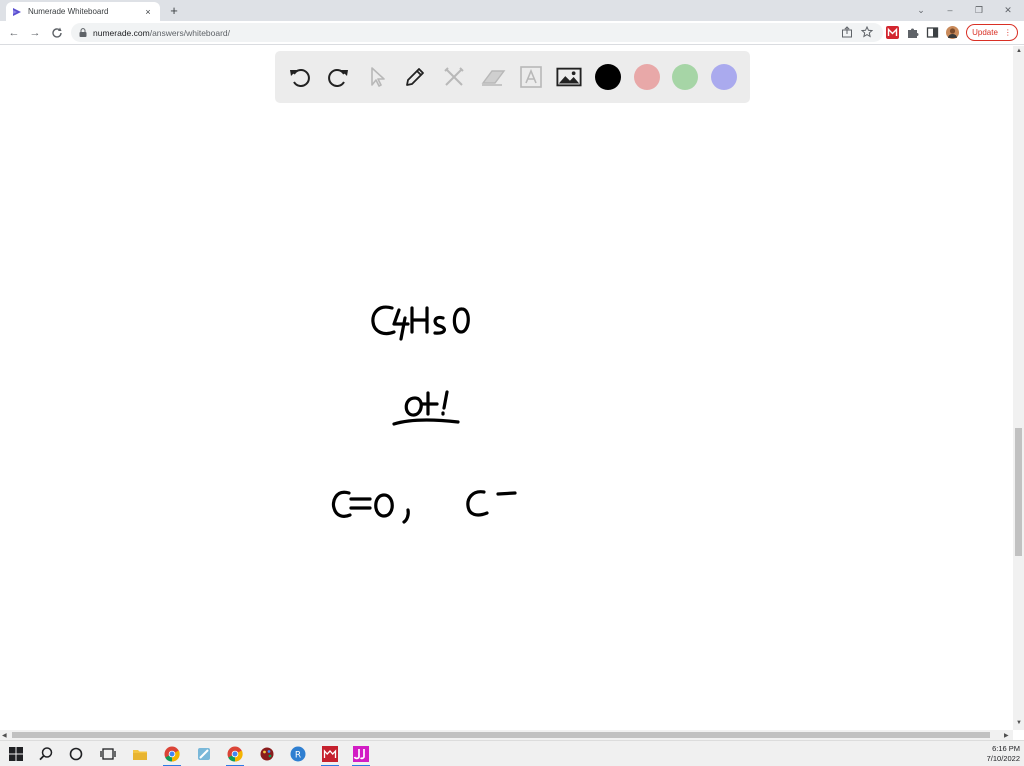 Image resolution: width=1024 pixels, height=766 pixels. I want to click on numerade-app-icon, so click(330, 754).